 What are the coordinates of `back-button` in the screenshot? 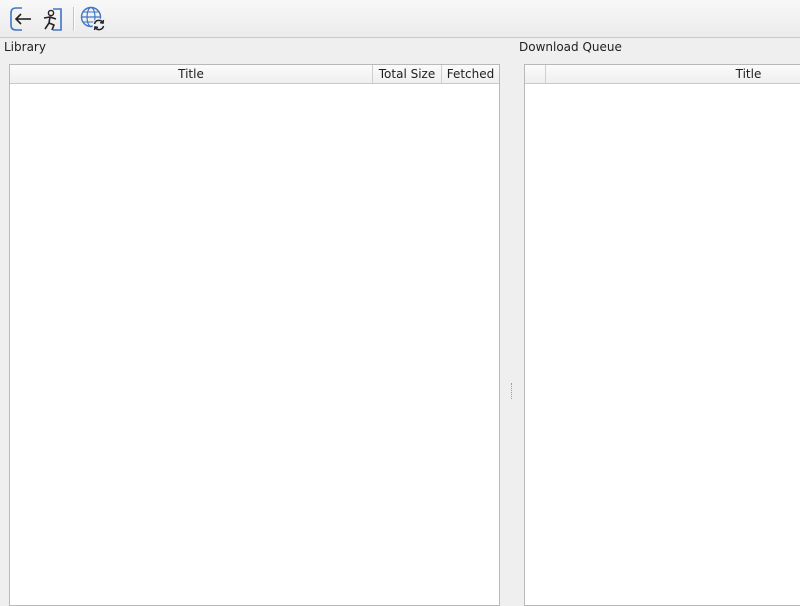 It's located at (20, 19).